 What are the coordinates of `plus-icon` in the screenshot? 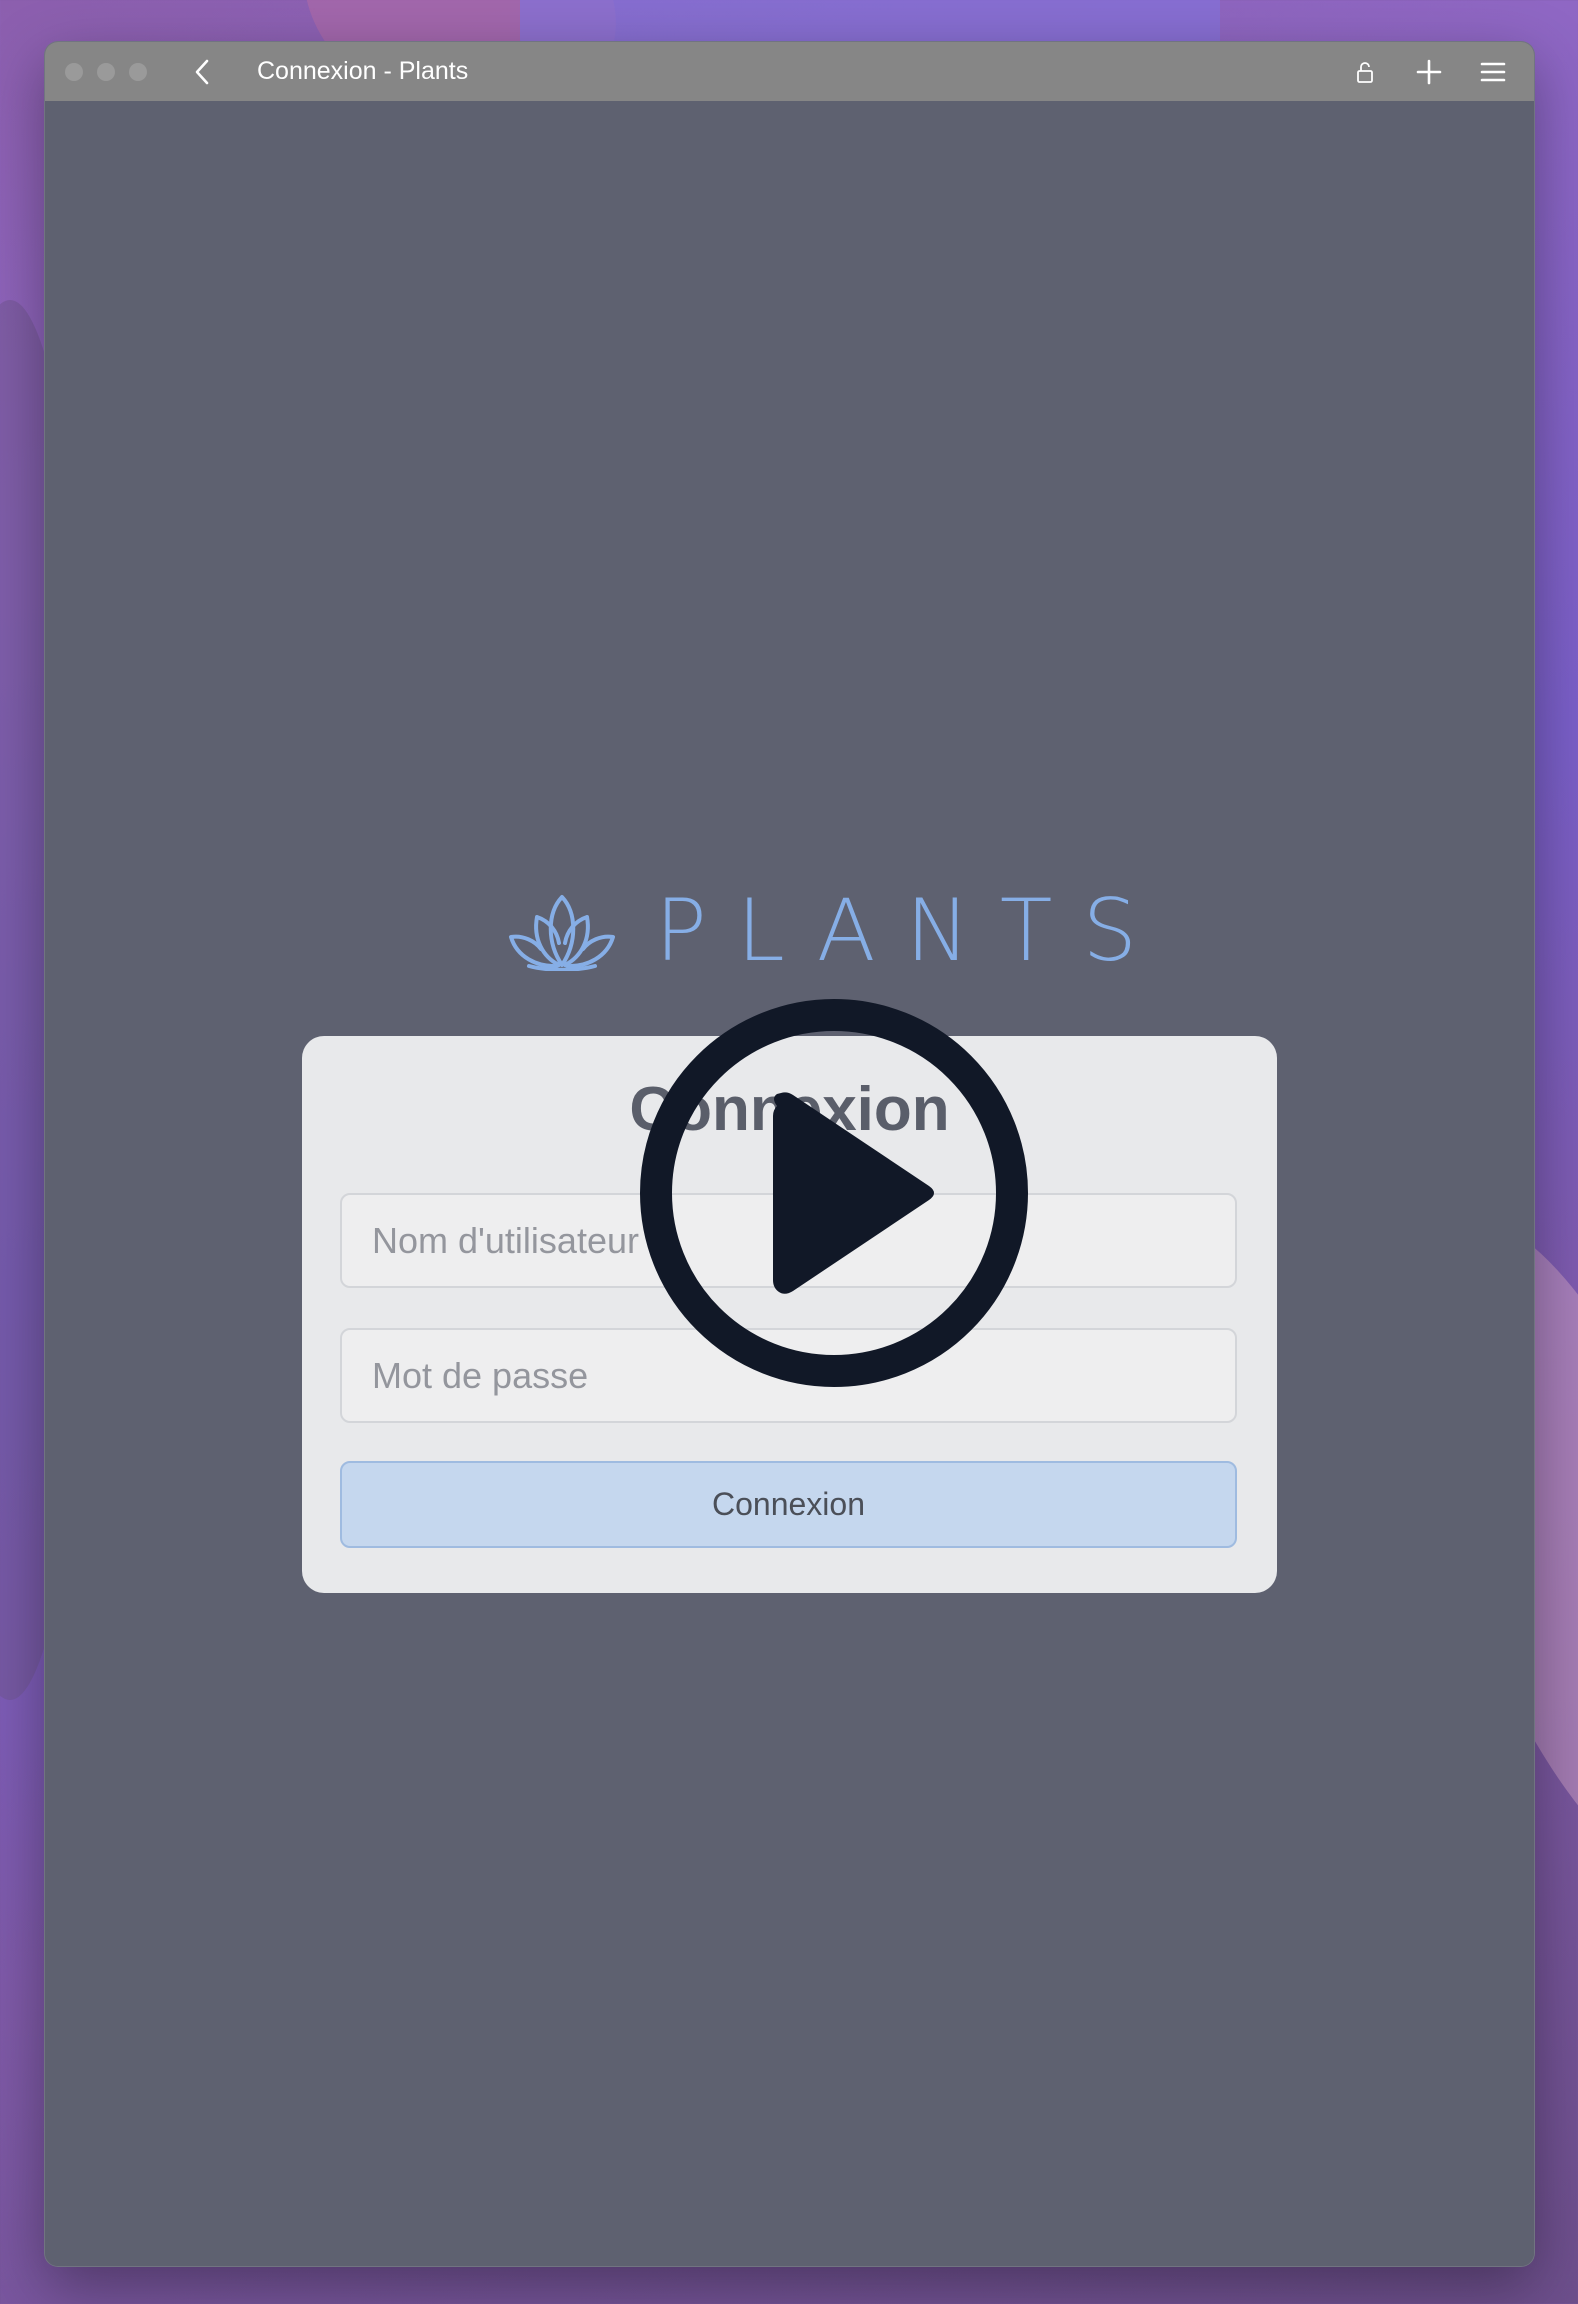 It's located at (1429, 71).